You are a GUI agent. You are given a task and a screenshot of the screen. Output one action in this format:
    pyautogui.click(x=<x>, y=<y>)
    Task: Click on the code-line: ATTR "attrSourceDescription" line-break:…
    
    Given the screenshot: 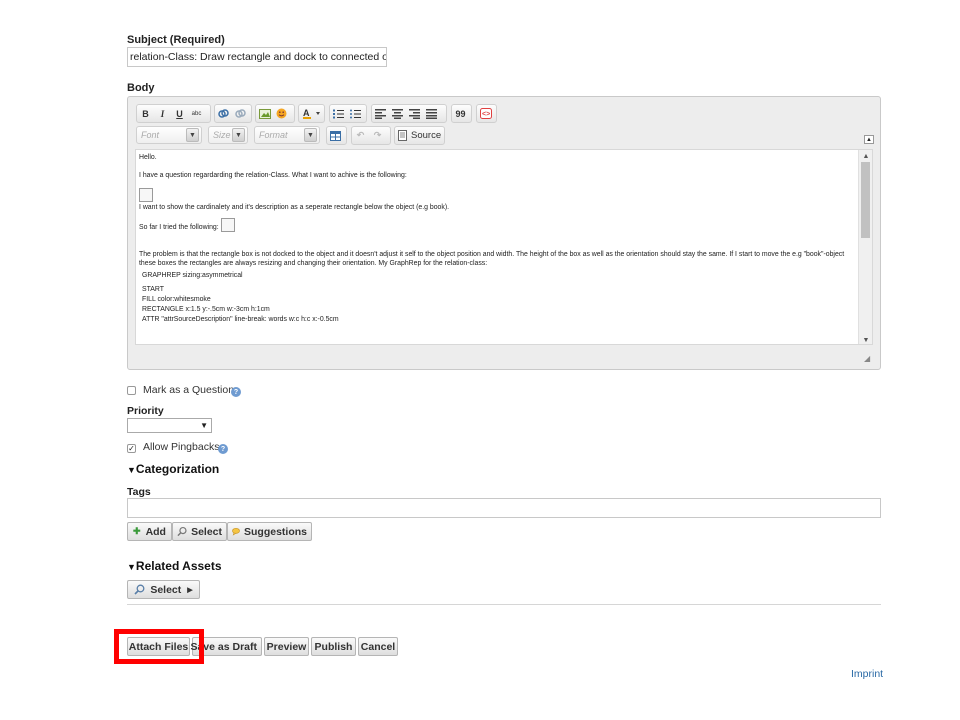 What is the action you would take?
    pyautogui.click(x=240, y=319)
    